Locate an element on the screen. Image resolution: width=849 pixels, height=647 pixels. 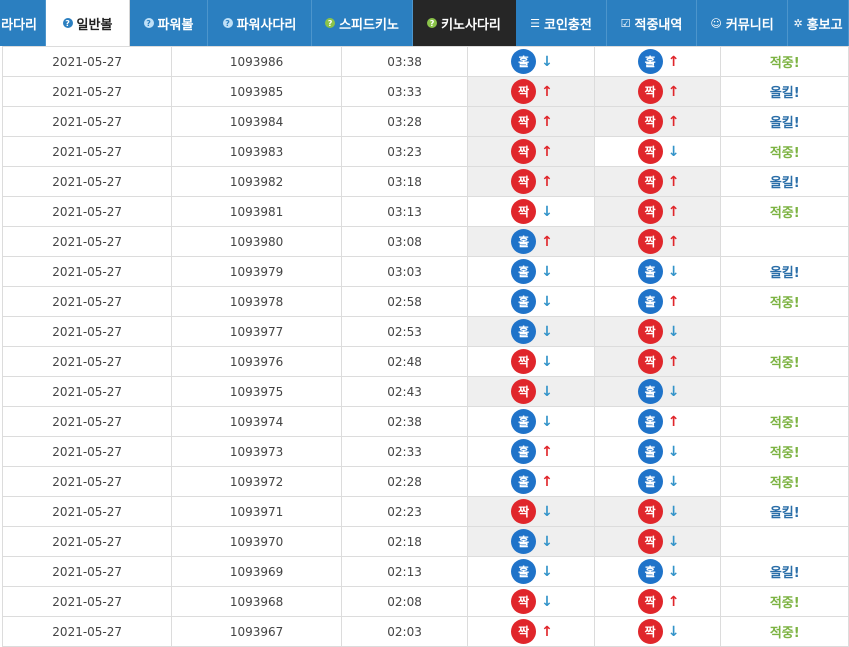
time-cell: 03:13 is located at coordinates (404, 211).